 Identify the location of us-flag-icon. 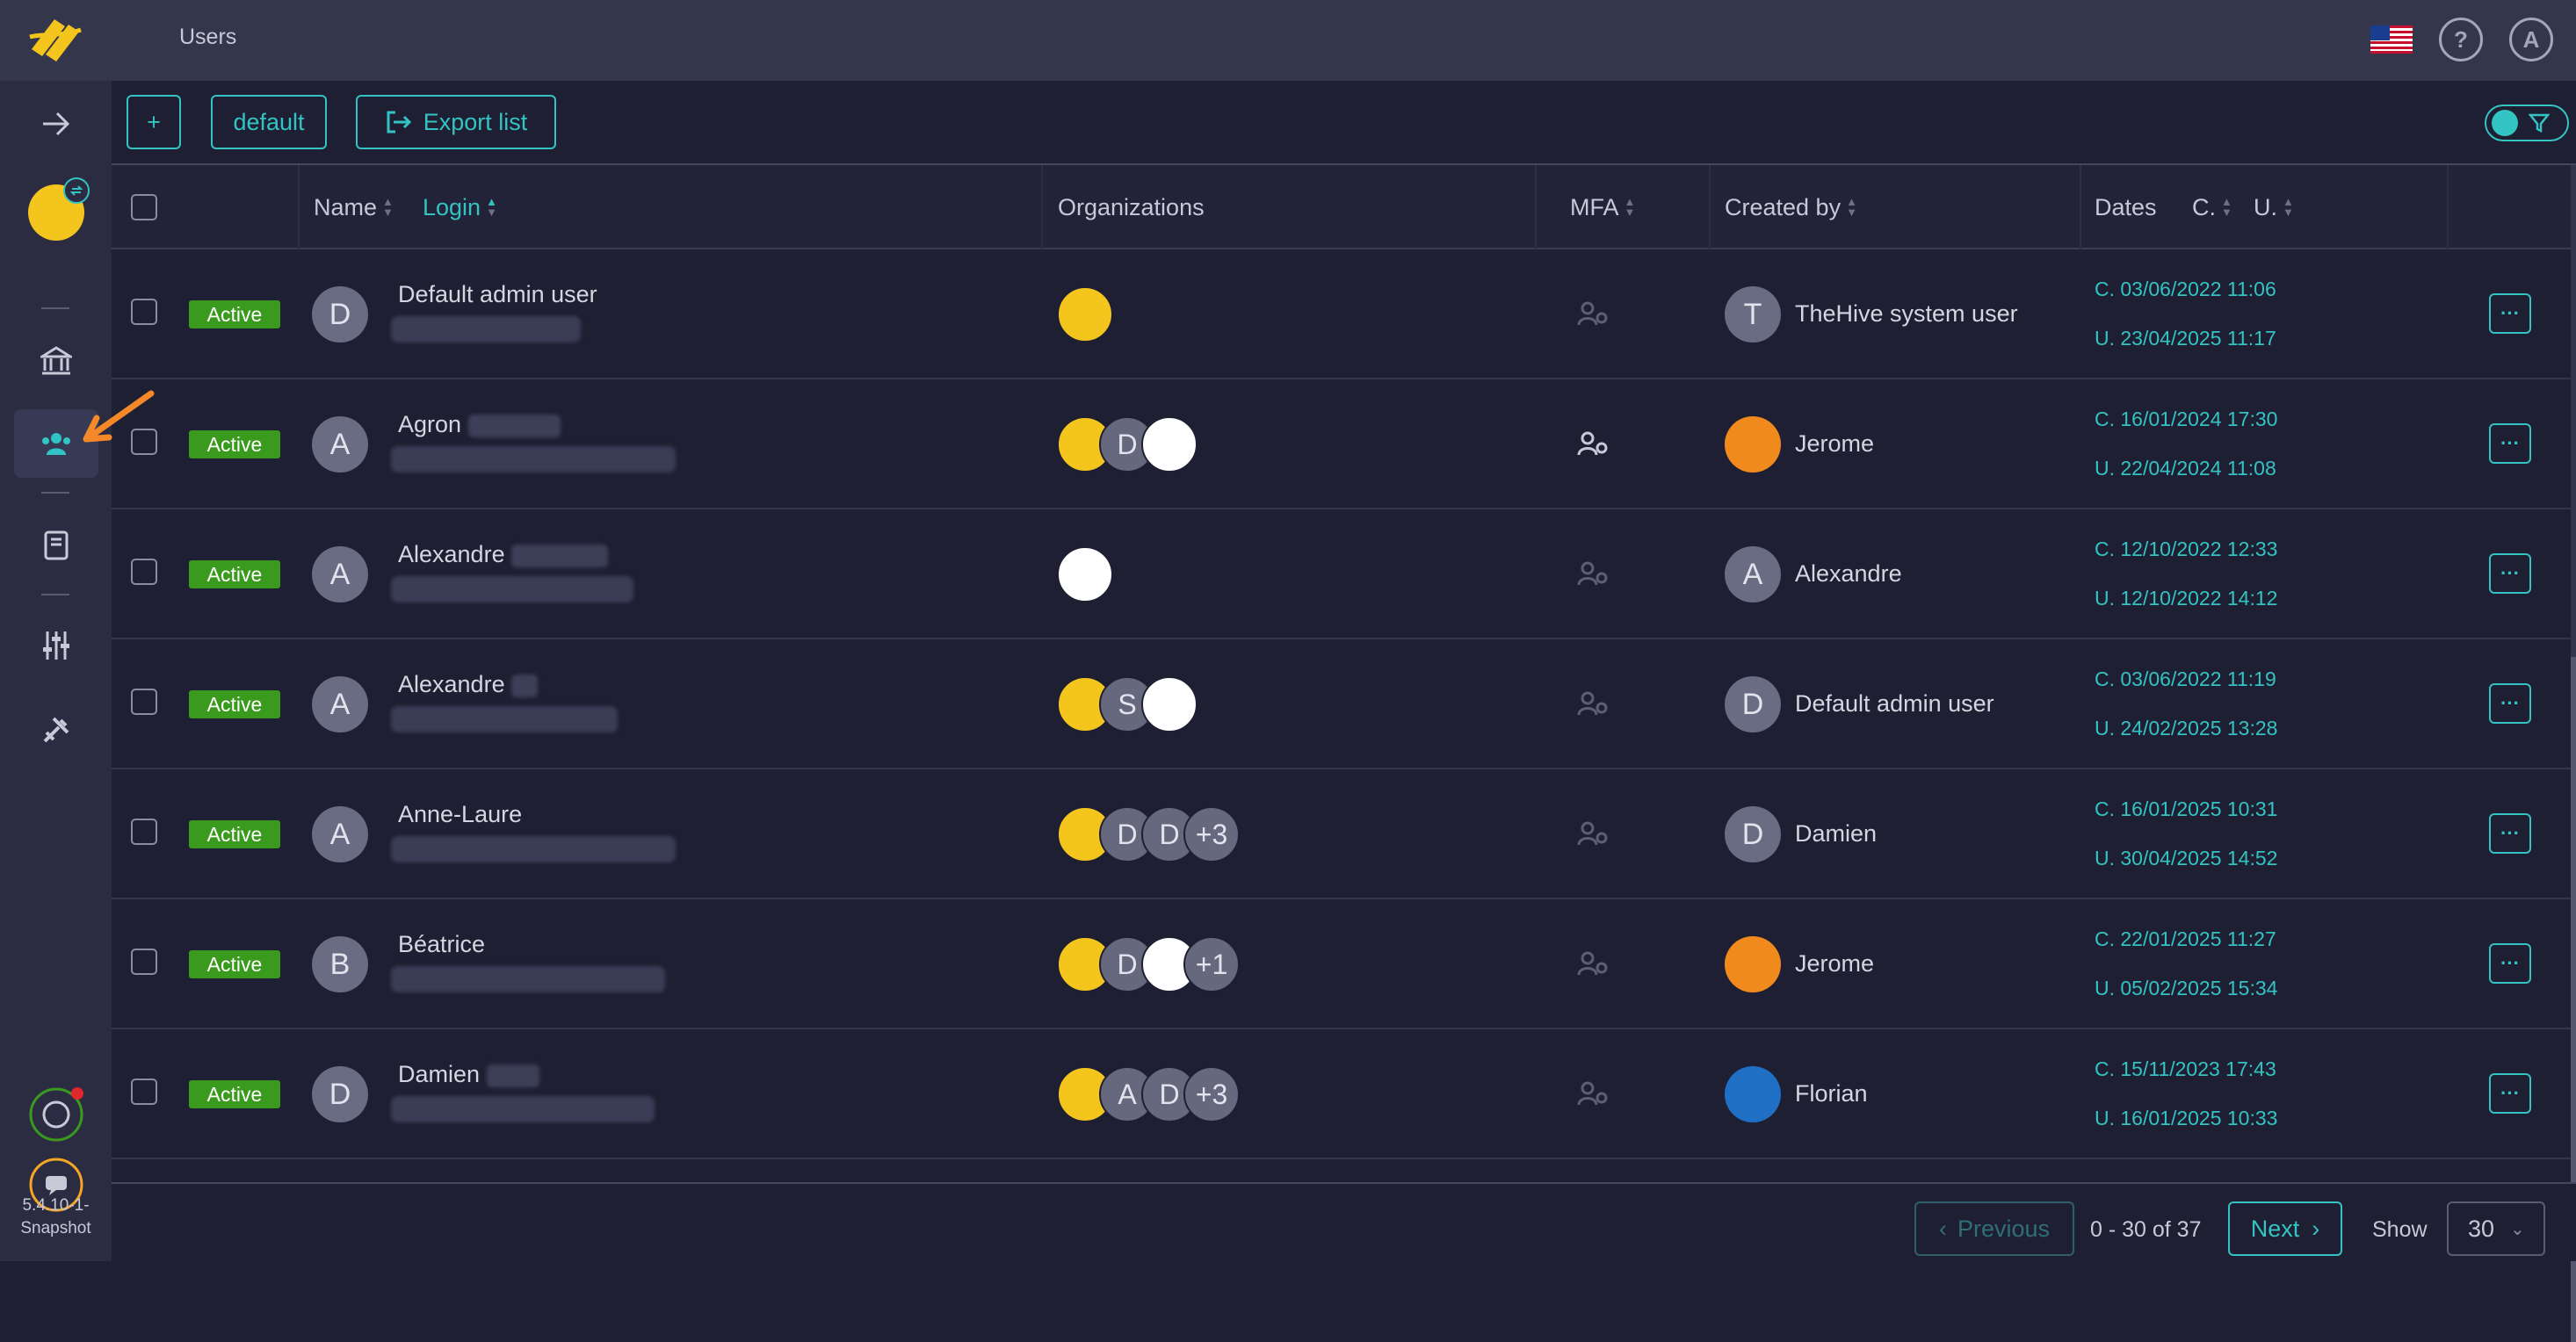
(2391, 39).